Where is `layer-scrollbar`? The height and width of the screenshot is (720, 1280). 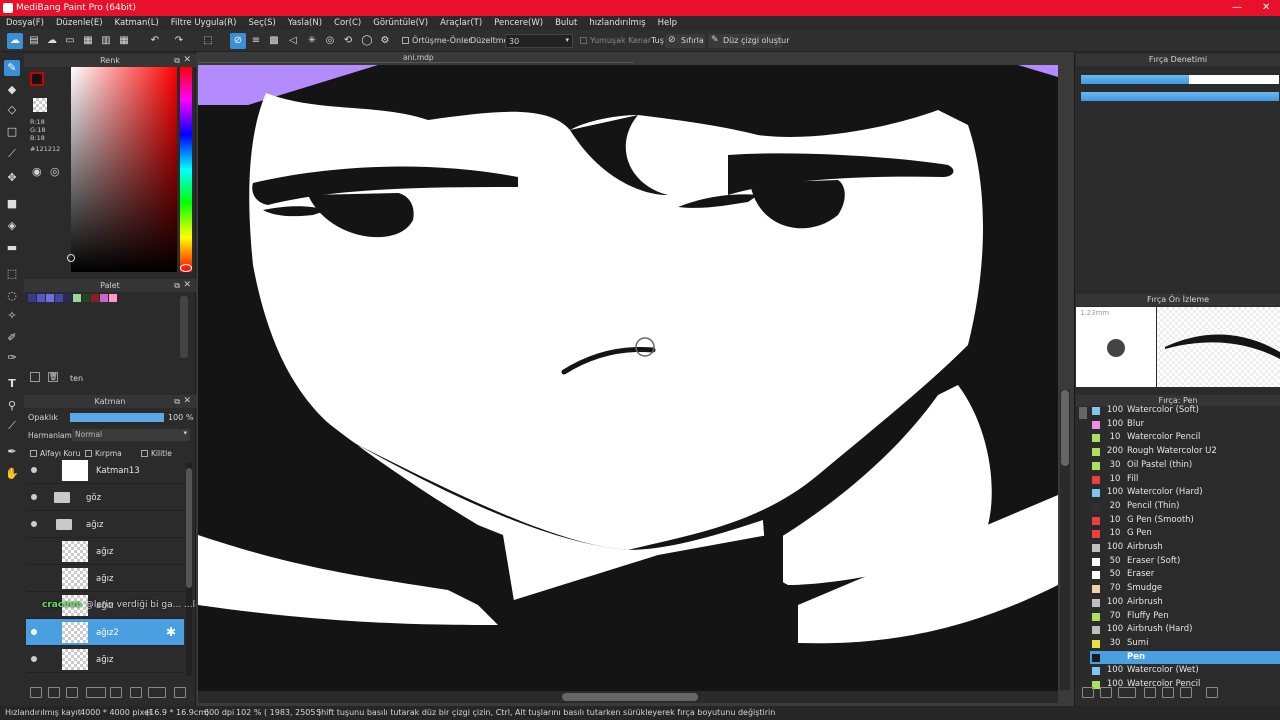 layer-scrollbar is located at coordinates (189, 569).